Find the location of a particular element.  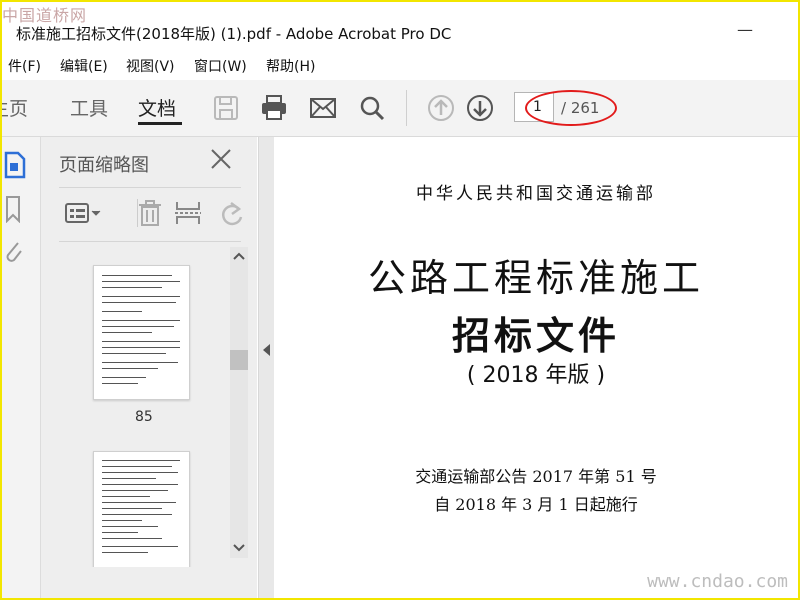

menu-edit: 编辑(E) is located at coordinates (84, 66).